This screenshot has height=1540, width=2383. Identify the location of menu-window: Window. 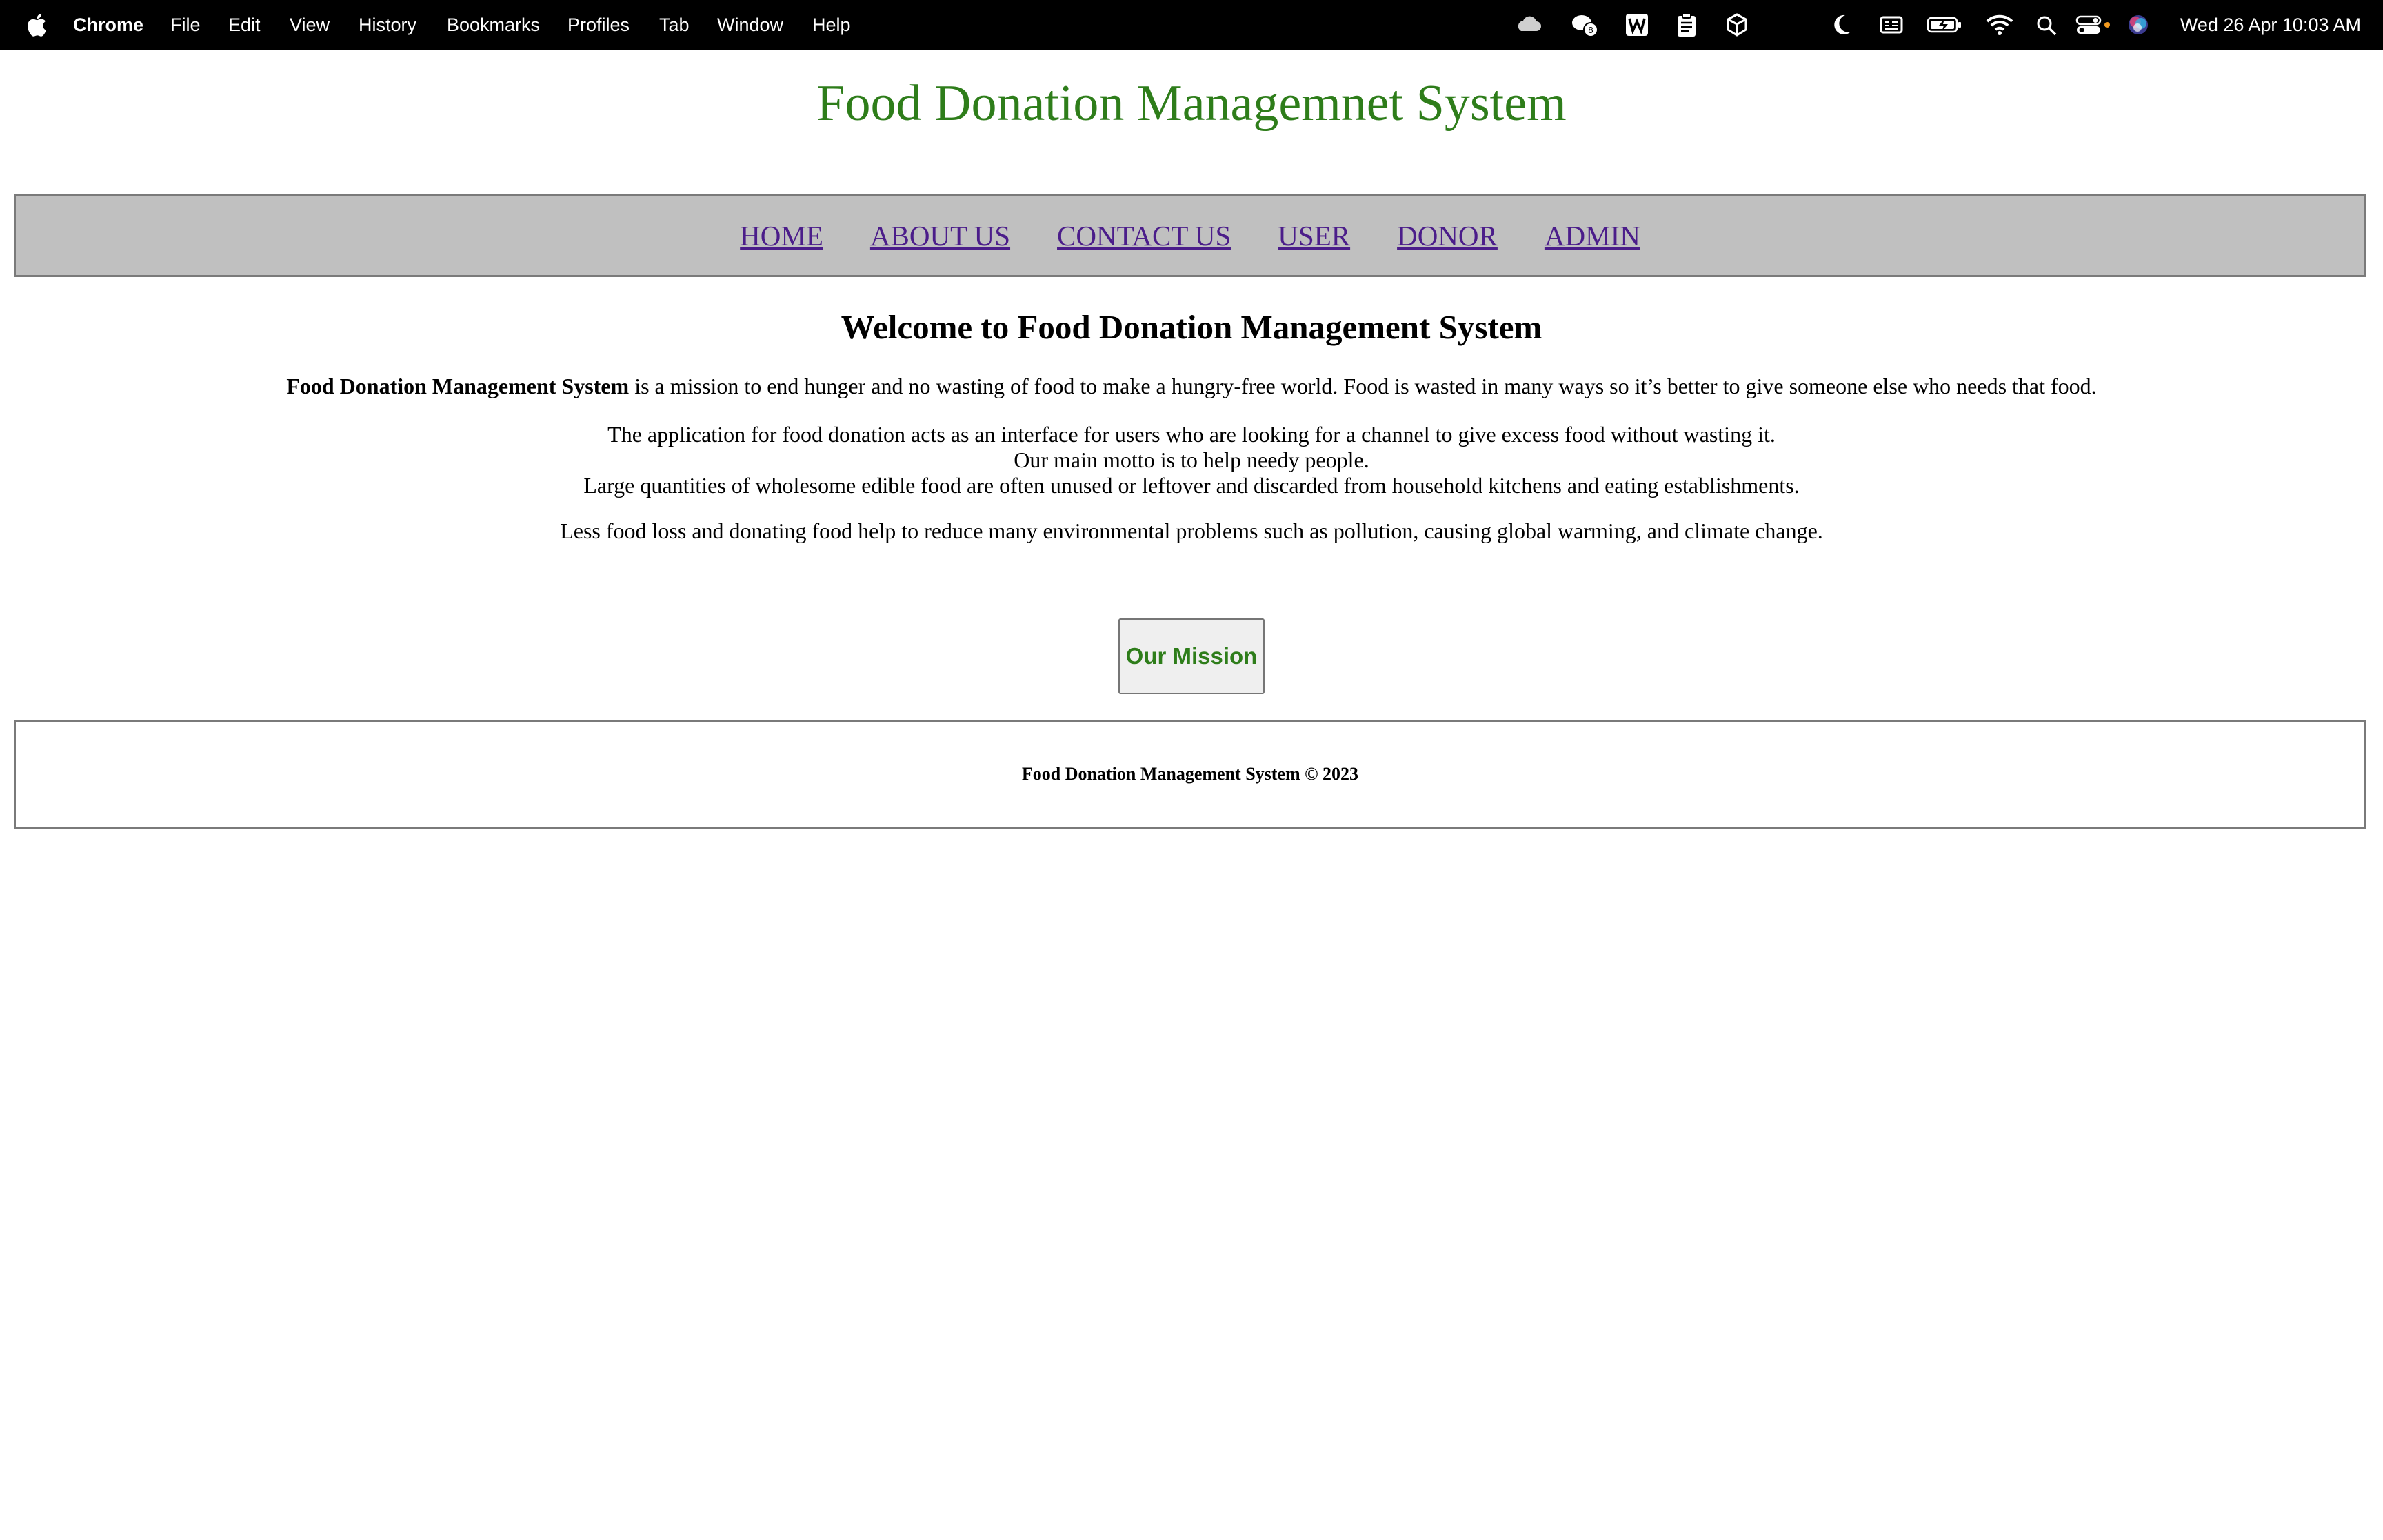
(750, 25).